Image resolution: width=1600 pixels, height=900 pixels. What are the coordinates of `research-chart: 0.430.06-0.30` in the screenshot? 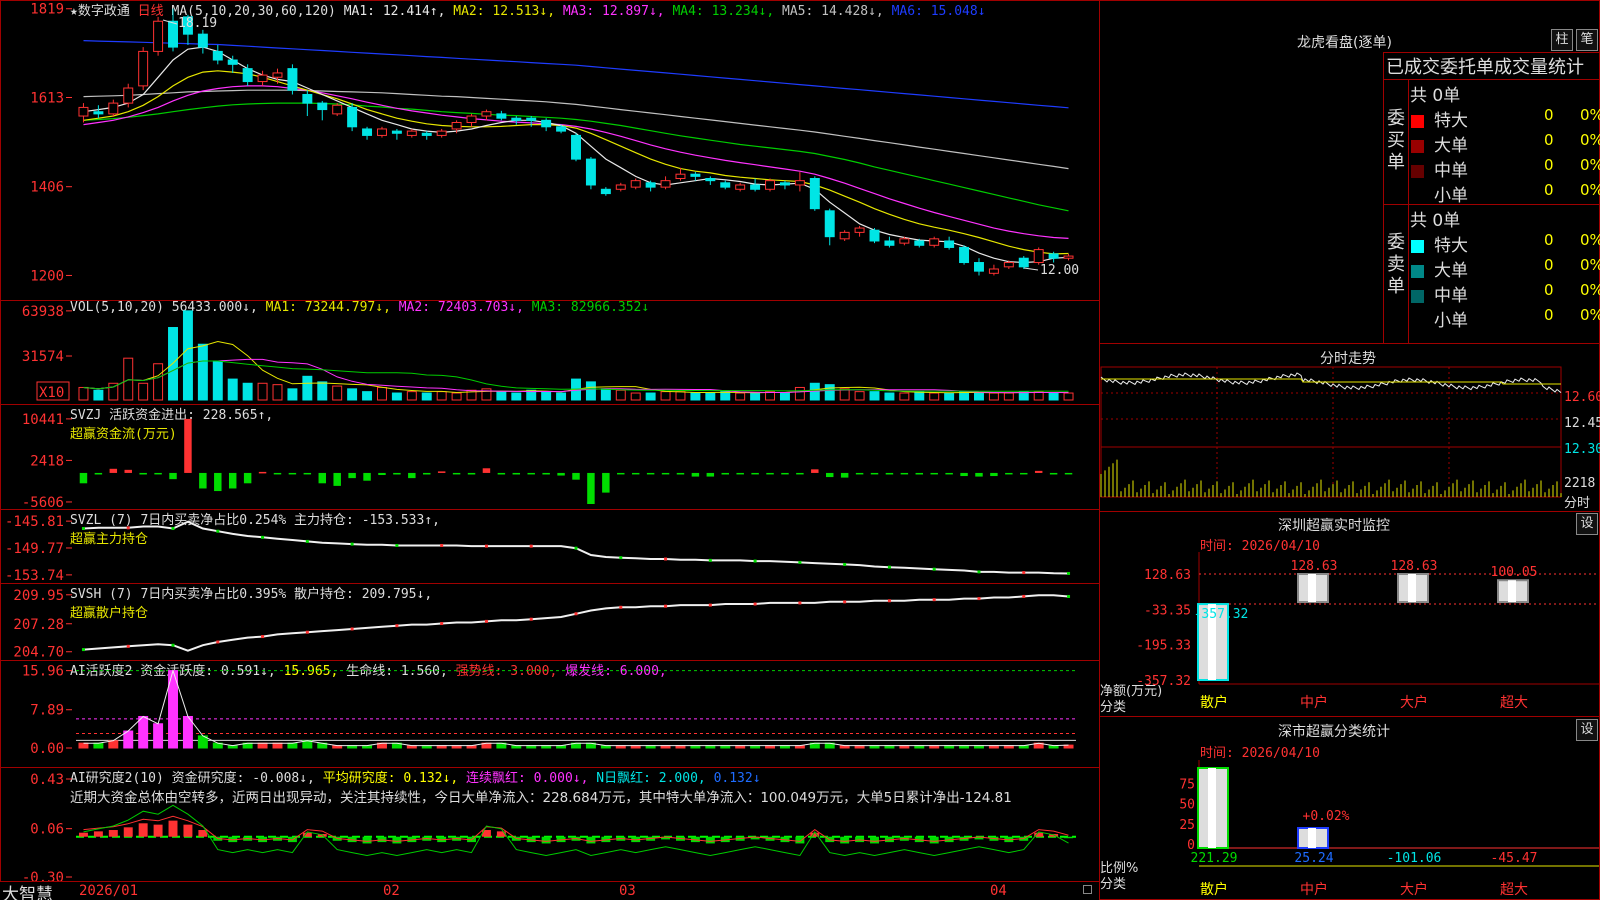 It's located at (550, 824).